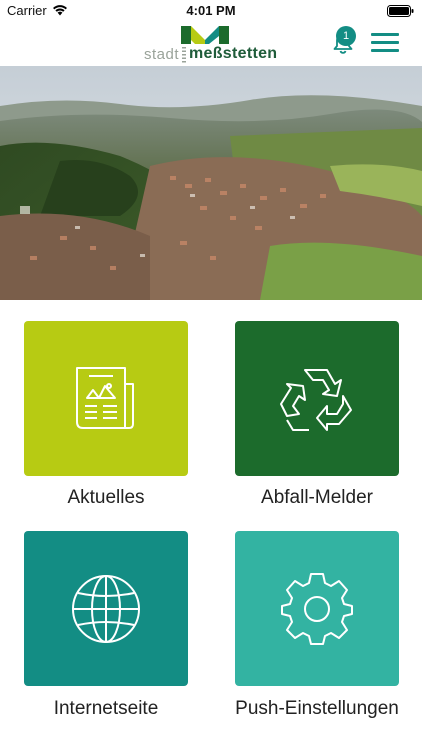  What do you see at coordinates (346, 36) in the screenshot?
I see `notification-badge: 1` at bounding box center [346, 36].